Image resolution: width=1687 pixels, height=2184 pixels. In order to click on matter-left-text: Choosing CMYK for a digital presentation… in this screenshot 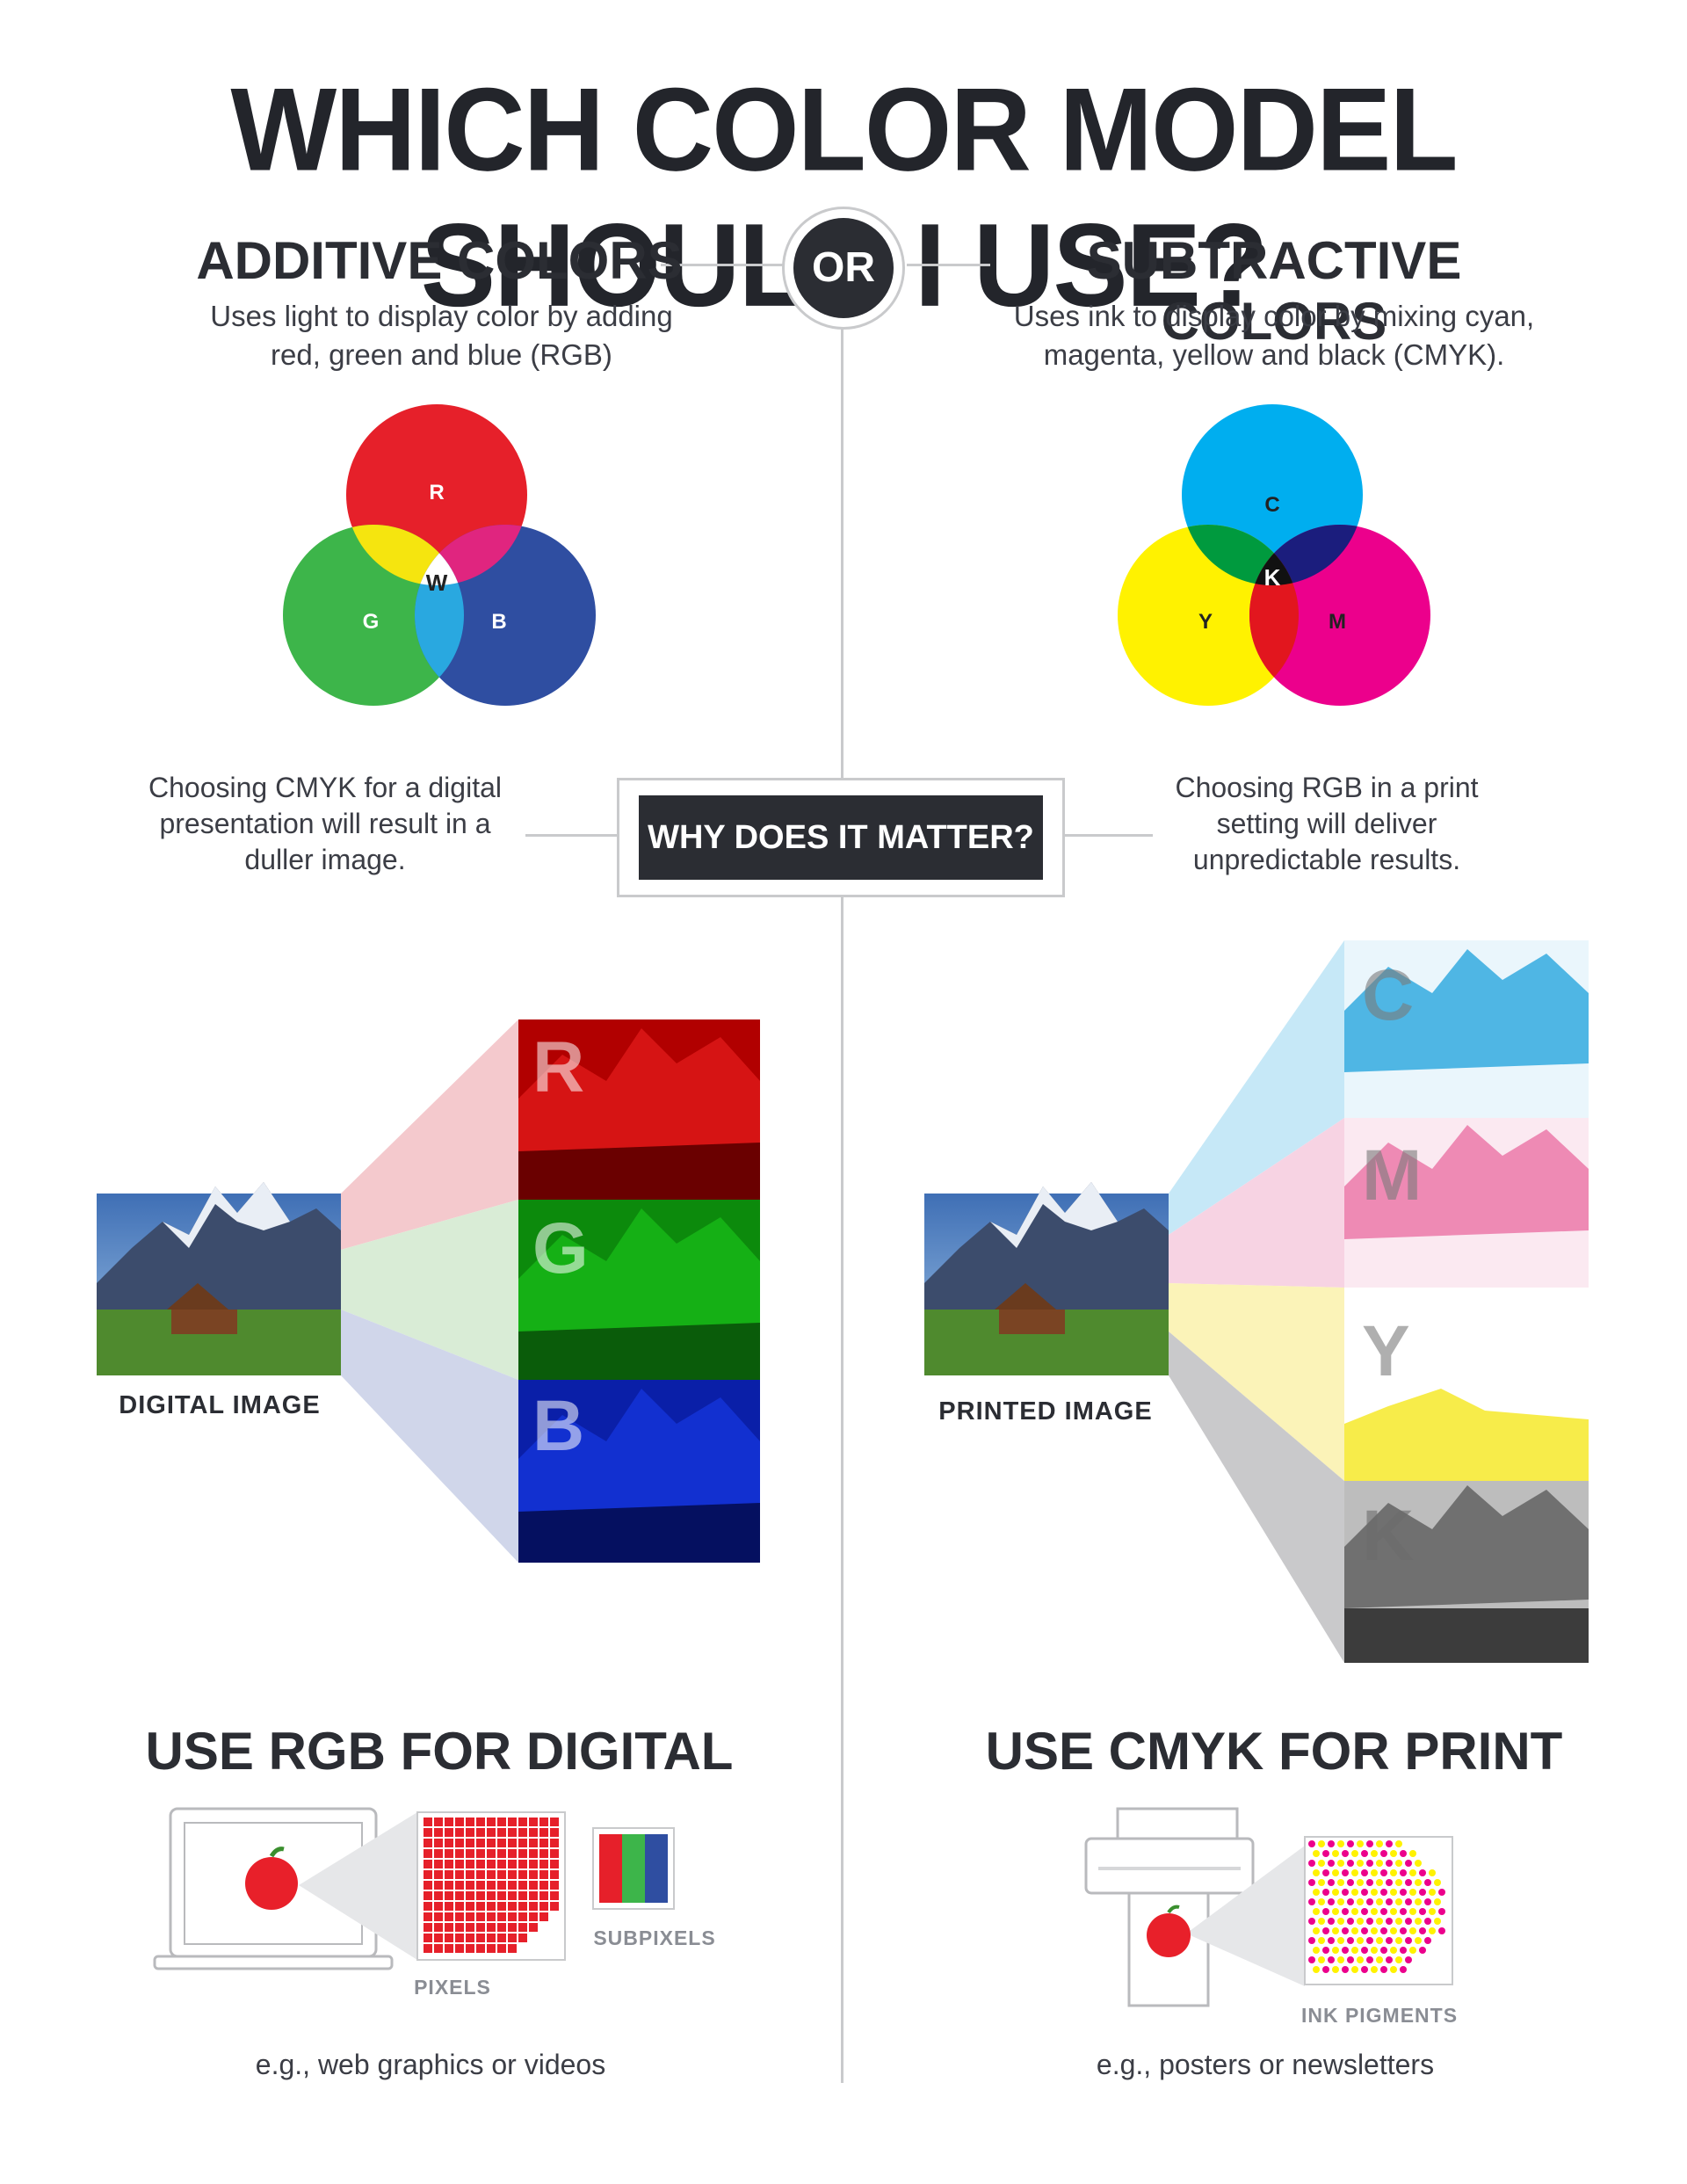, I will do `click(325, 823)`.